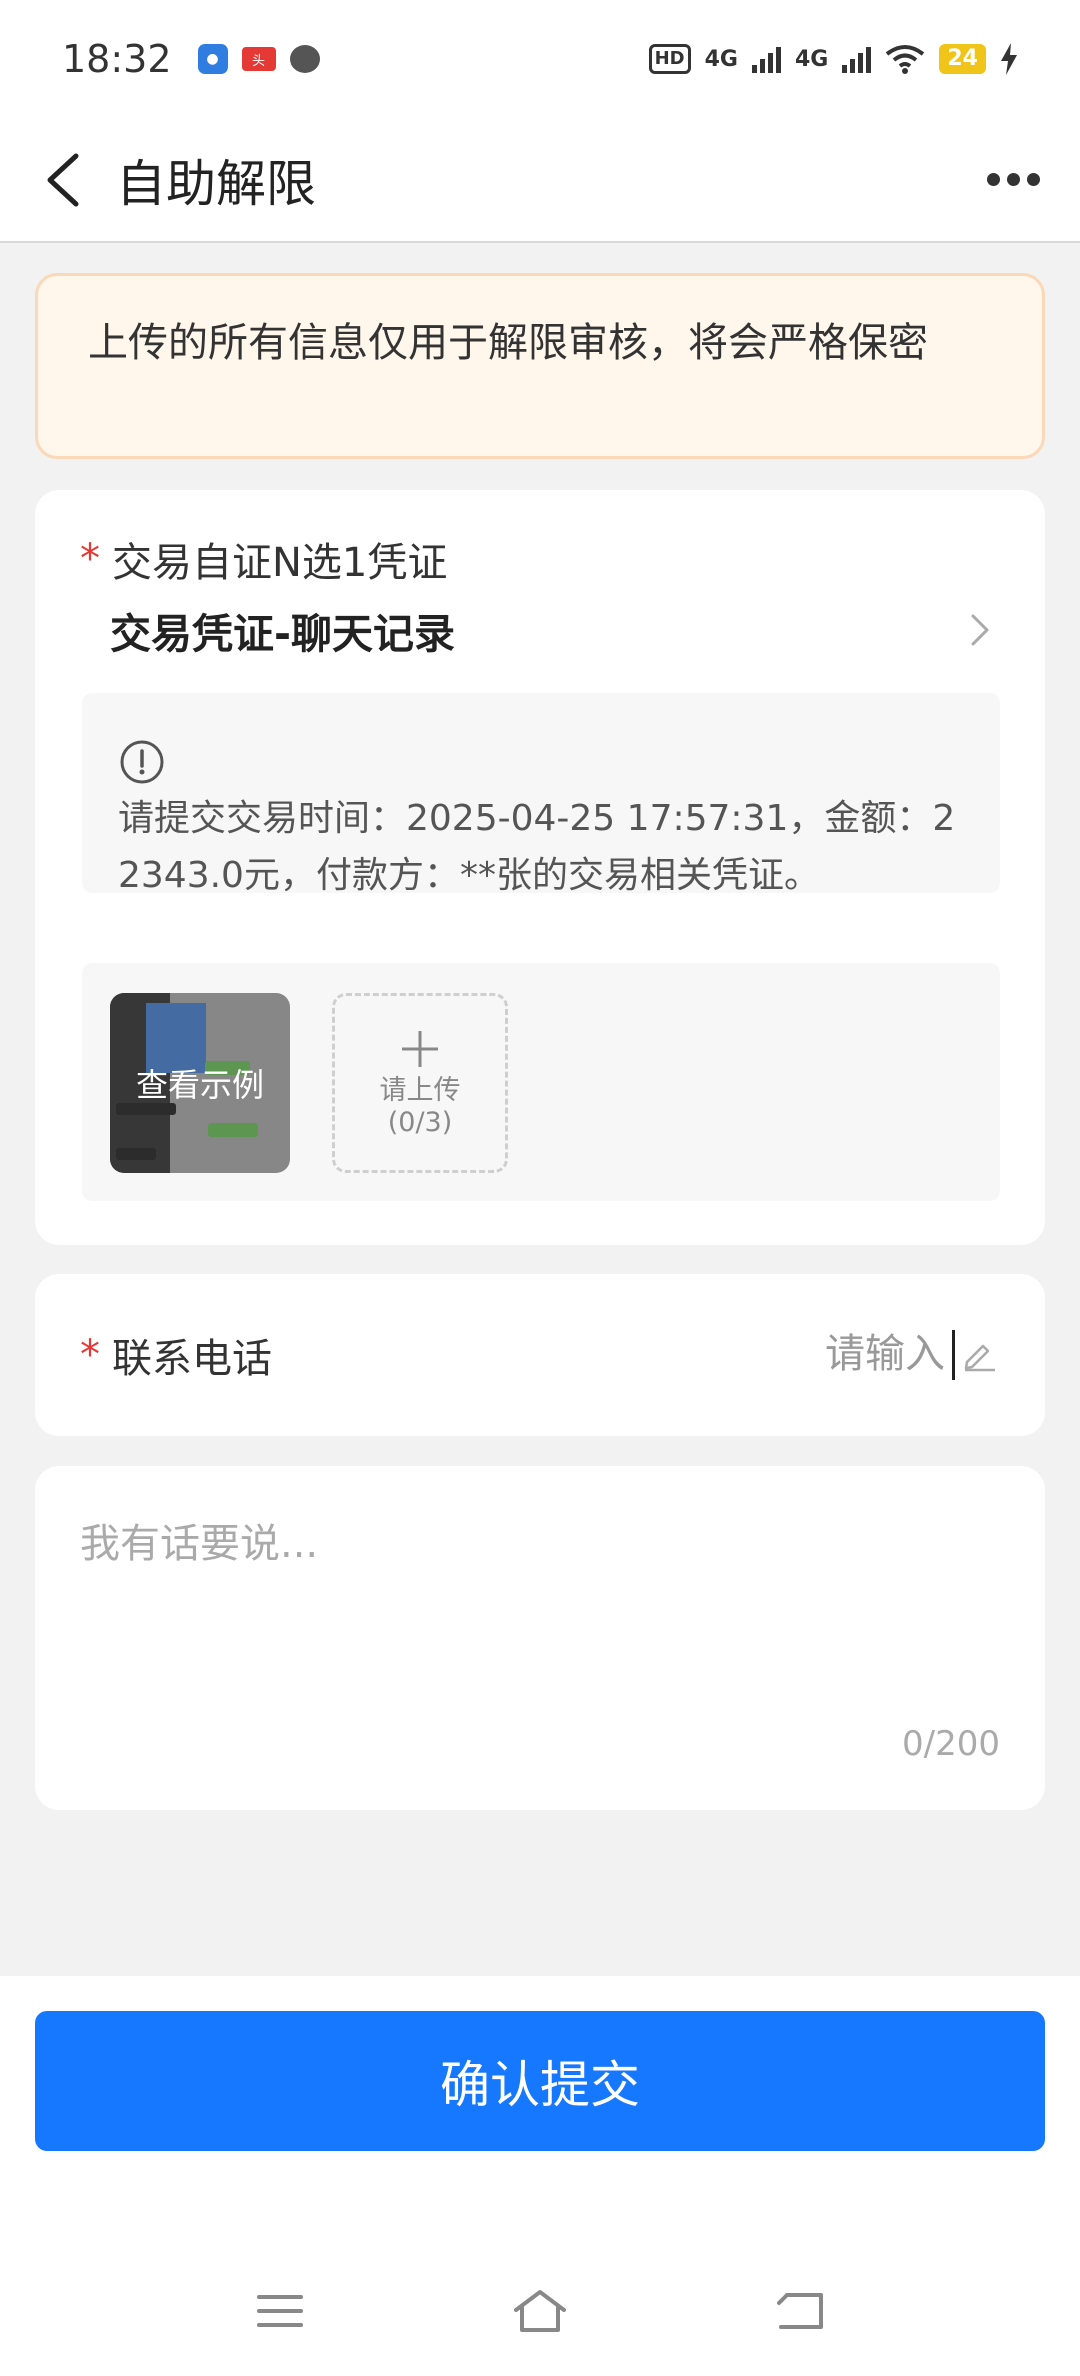  Describe the element at coordinates (304, 59) in the screenshot. I see `chat-bubble-icon` at that location.